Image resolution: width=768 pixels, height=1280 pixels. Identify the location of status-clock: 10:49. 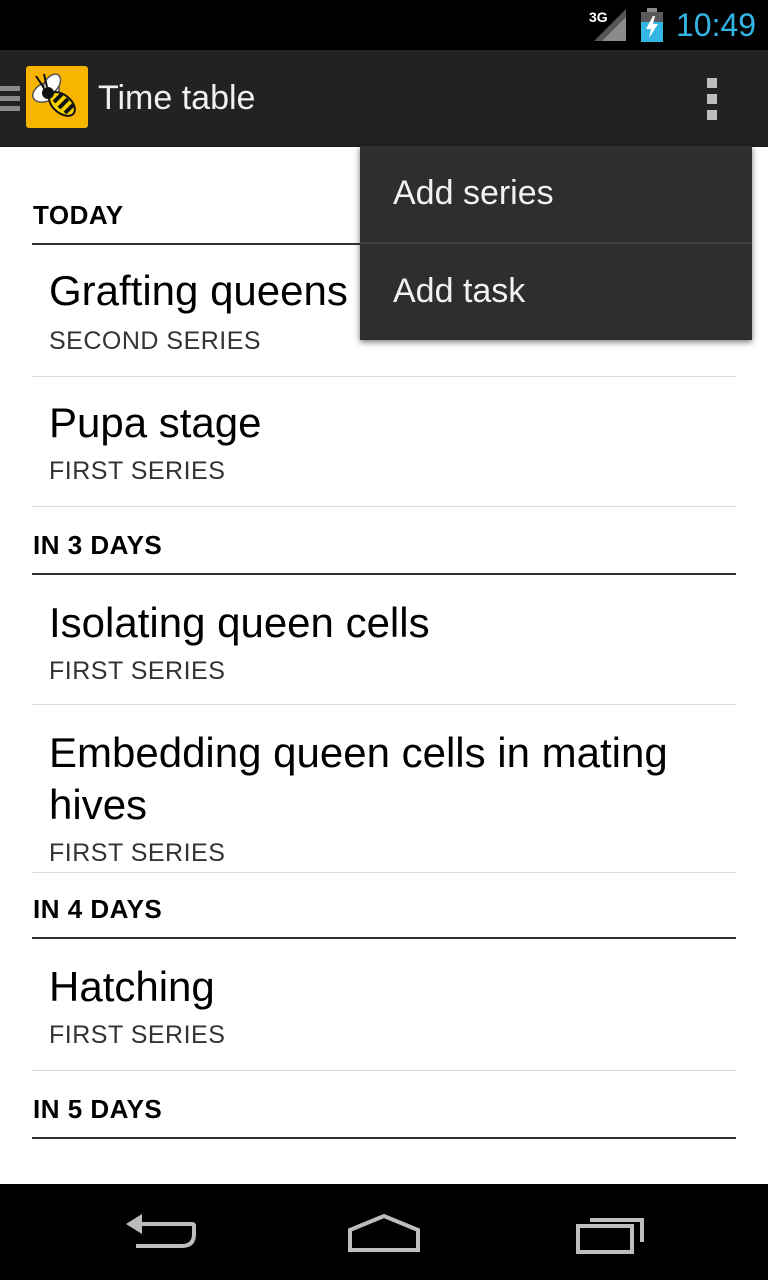
(716, 25).